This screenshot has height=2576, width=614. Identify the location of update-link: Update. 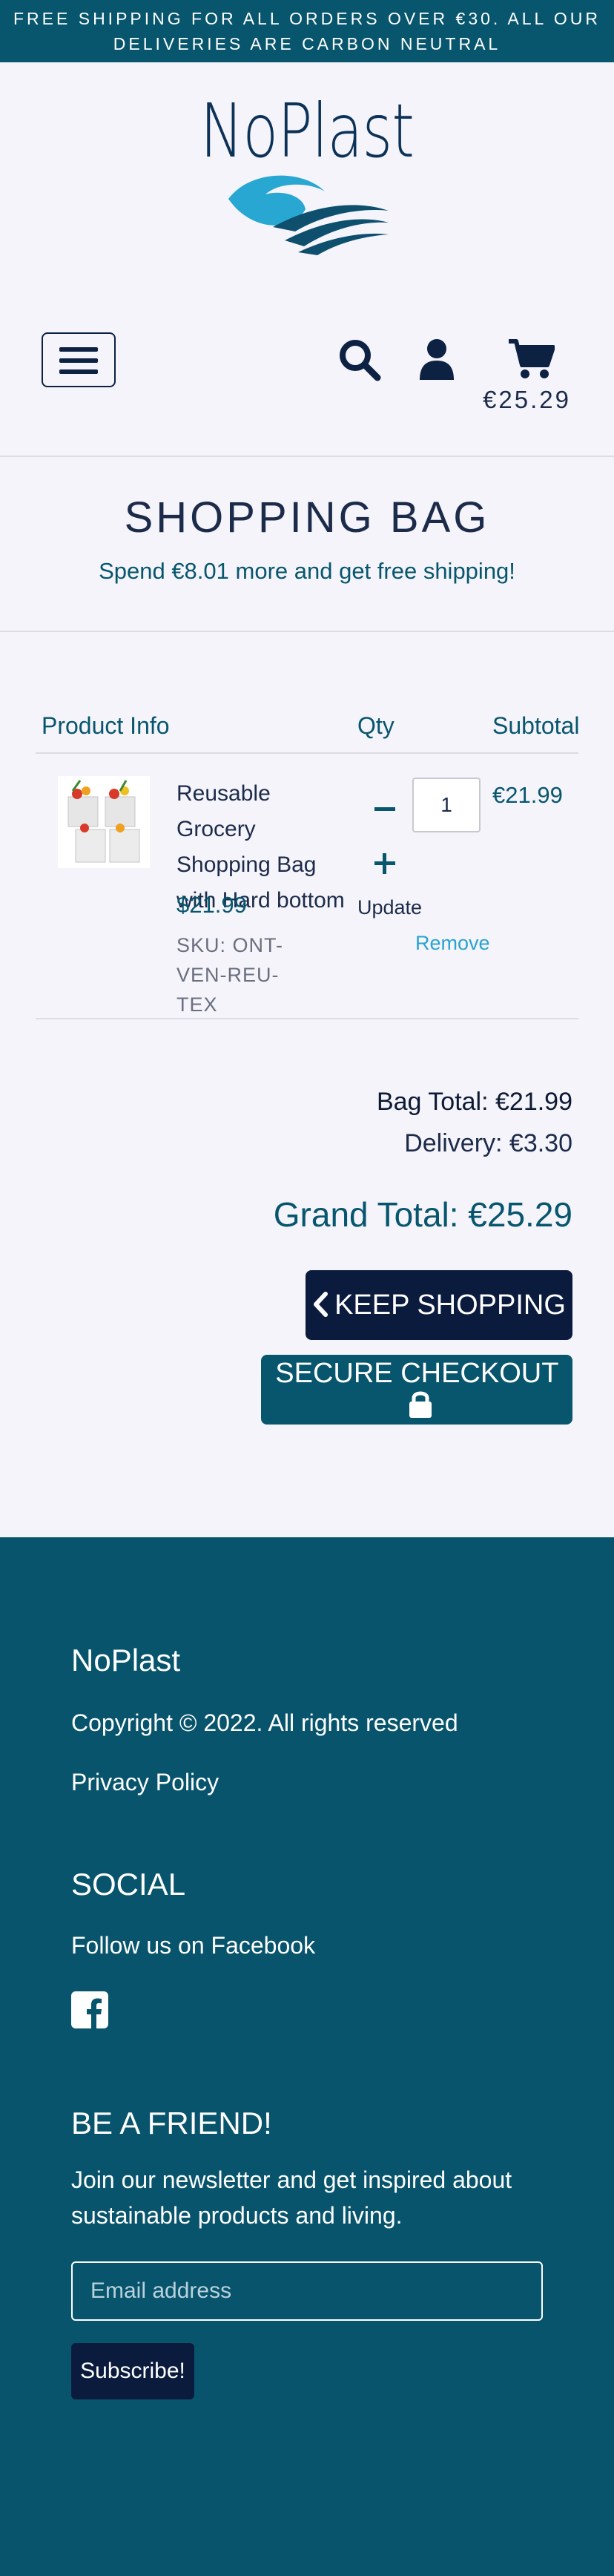
(389, 907).